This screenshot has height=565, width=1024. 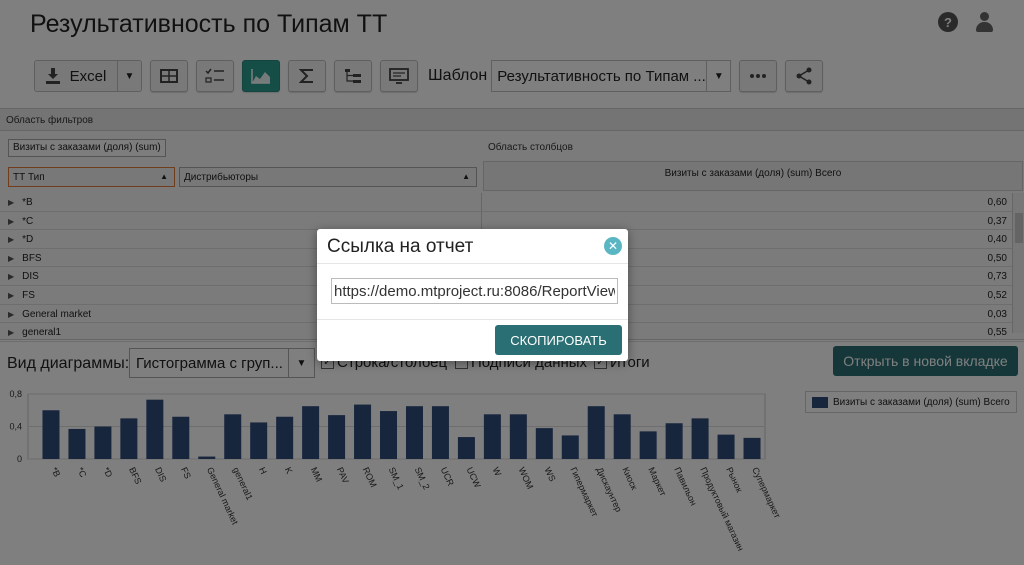 What do you see at coordinates (474, 291) in the screenshot?
I see `report-url-input` at bounding box center [474, 291].